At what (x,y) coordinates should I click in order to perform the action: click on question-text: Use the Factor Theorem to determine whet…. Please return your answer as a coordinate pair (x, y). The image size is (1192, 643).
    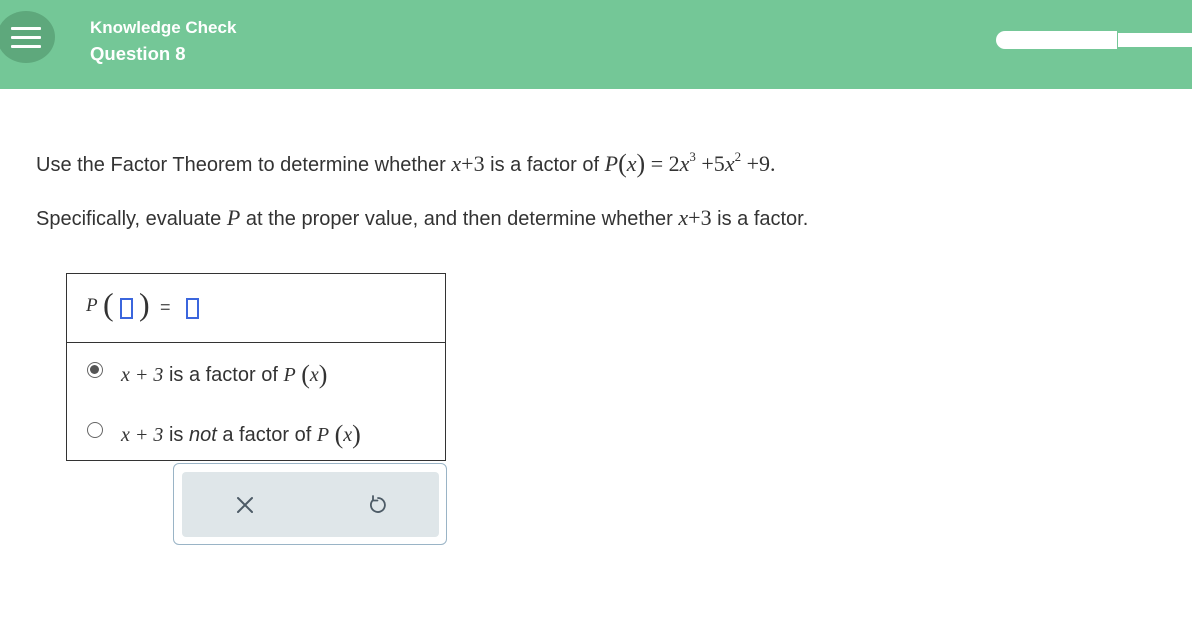
    Looking at the image, I should click on (241, 165).